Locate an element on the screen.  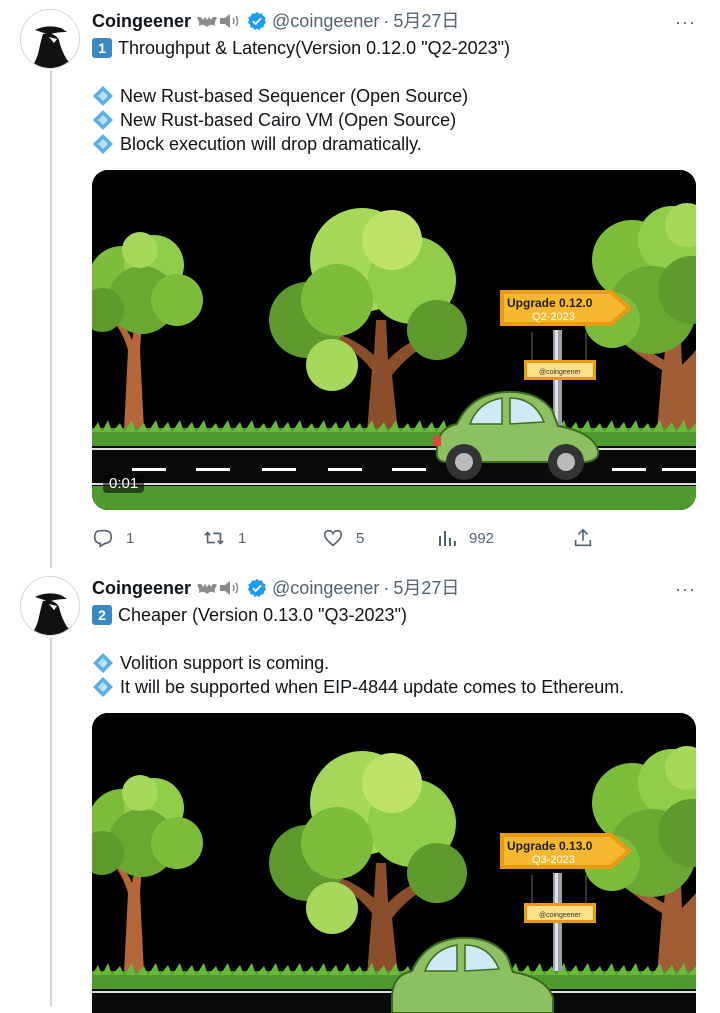
keycap-number-icon: 1 is located at coordinates (102, 48).